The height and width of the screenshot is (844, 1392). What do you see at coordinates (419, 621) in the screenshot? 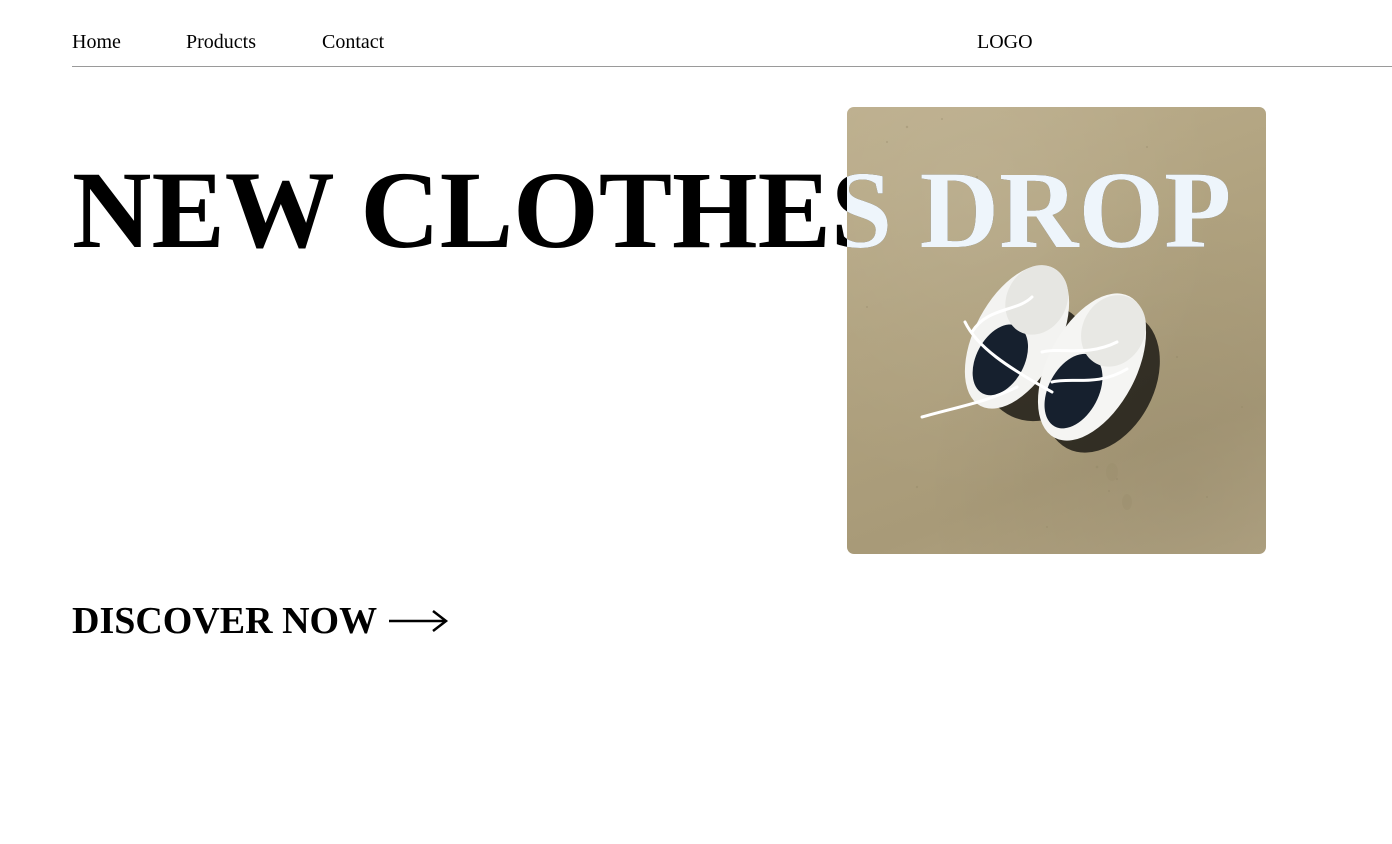
I see `arrow-right-icon` at bounding box center [419, 621].